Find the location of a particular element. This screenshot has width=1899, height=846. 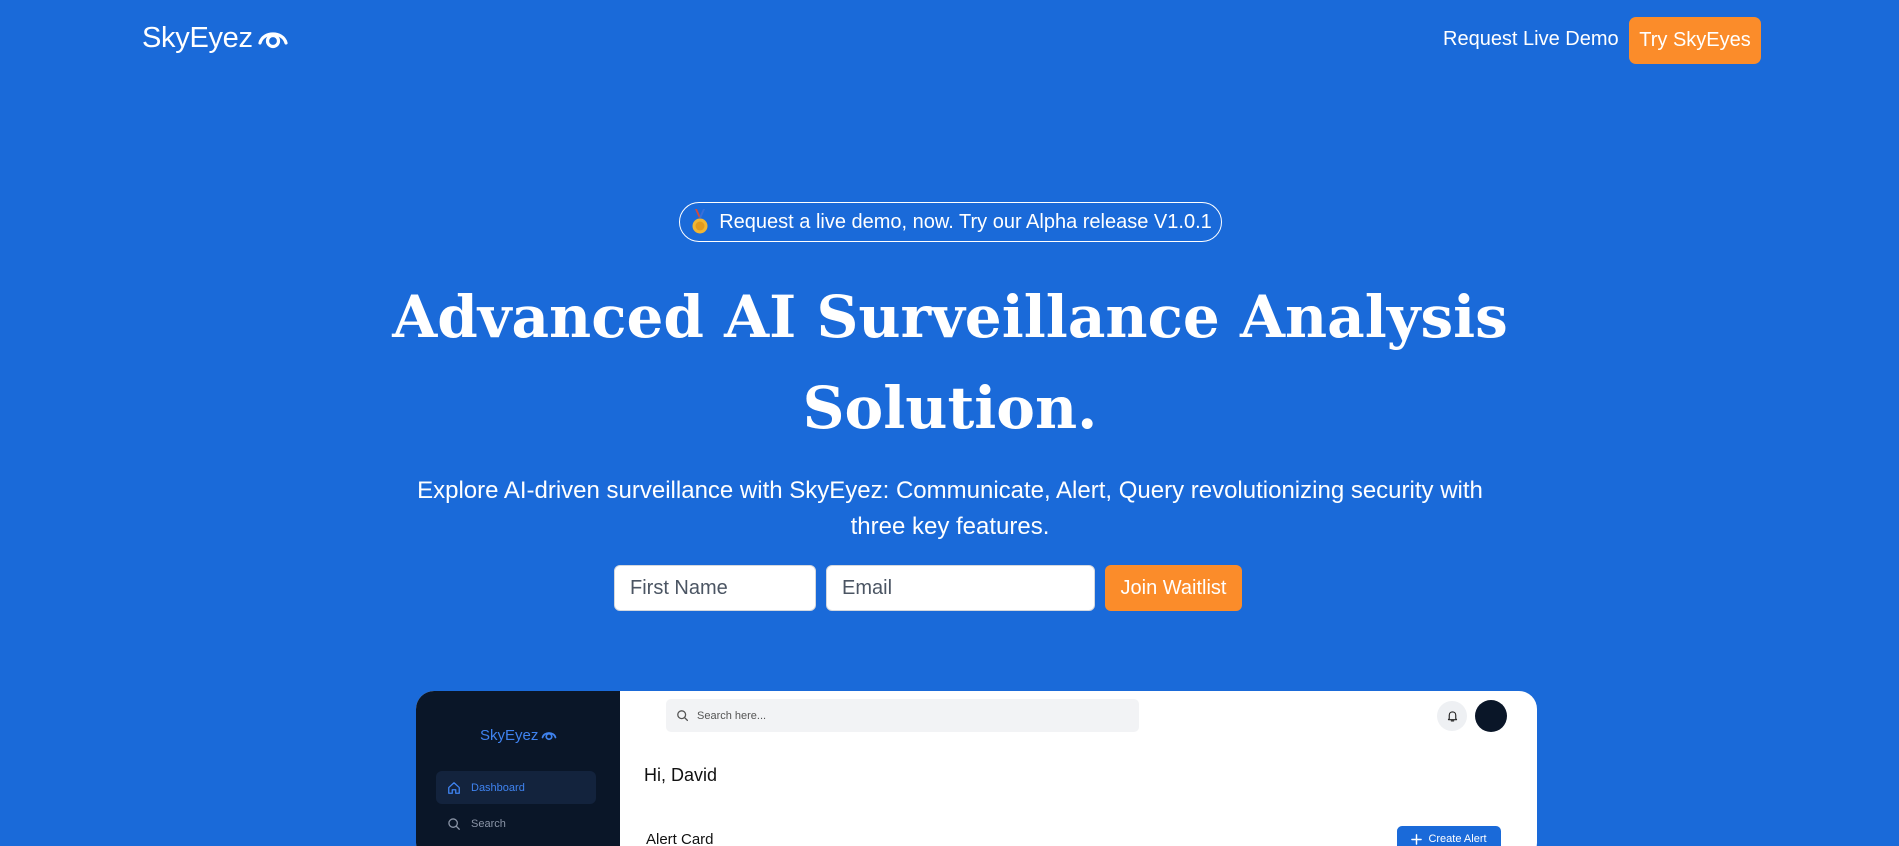

first-name-input is located at coordinates (715, 588).